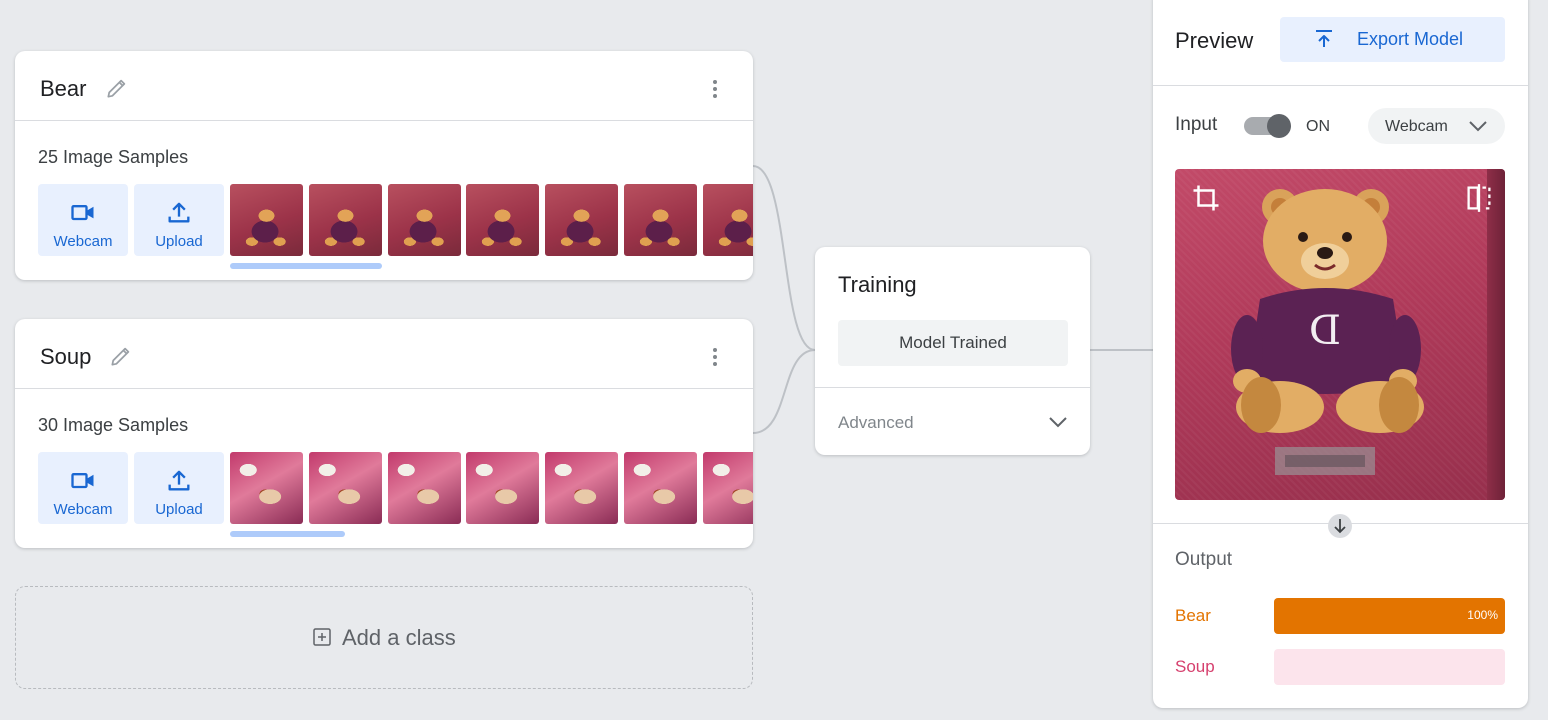  What do you see at coordinates (63, 89) in the screenshot?
I see `class-name: Bear` at bounding box center [63, 89].